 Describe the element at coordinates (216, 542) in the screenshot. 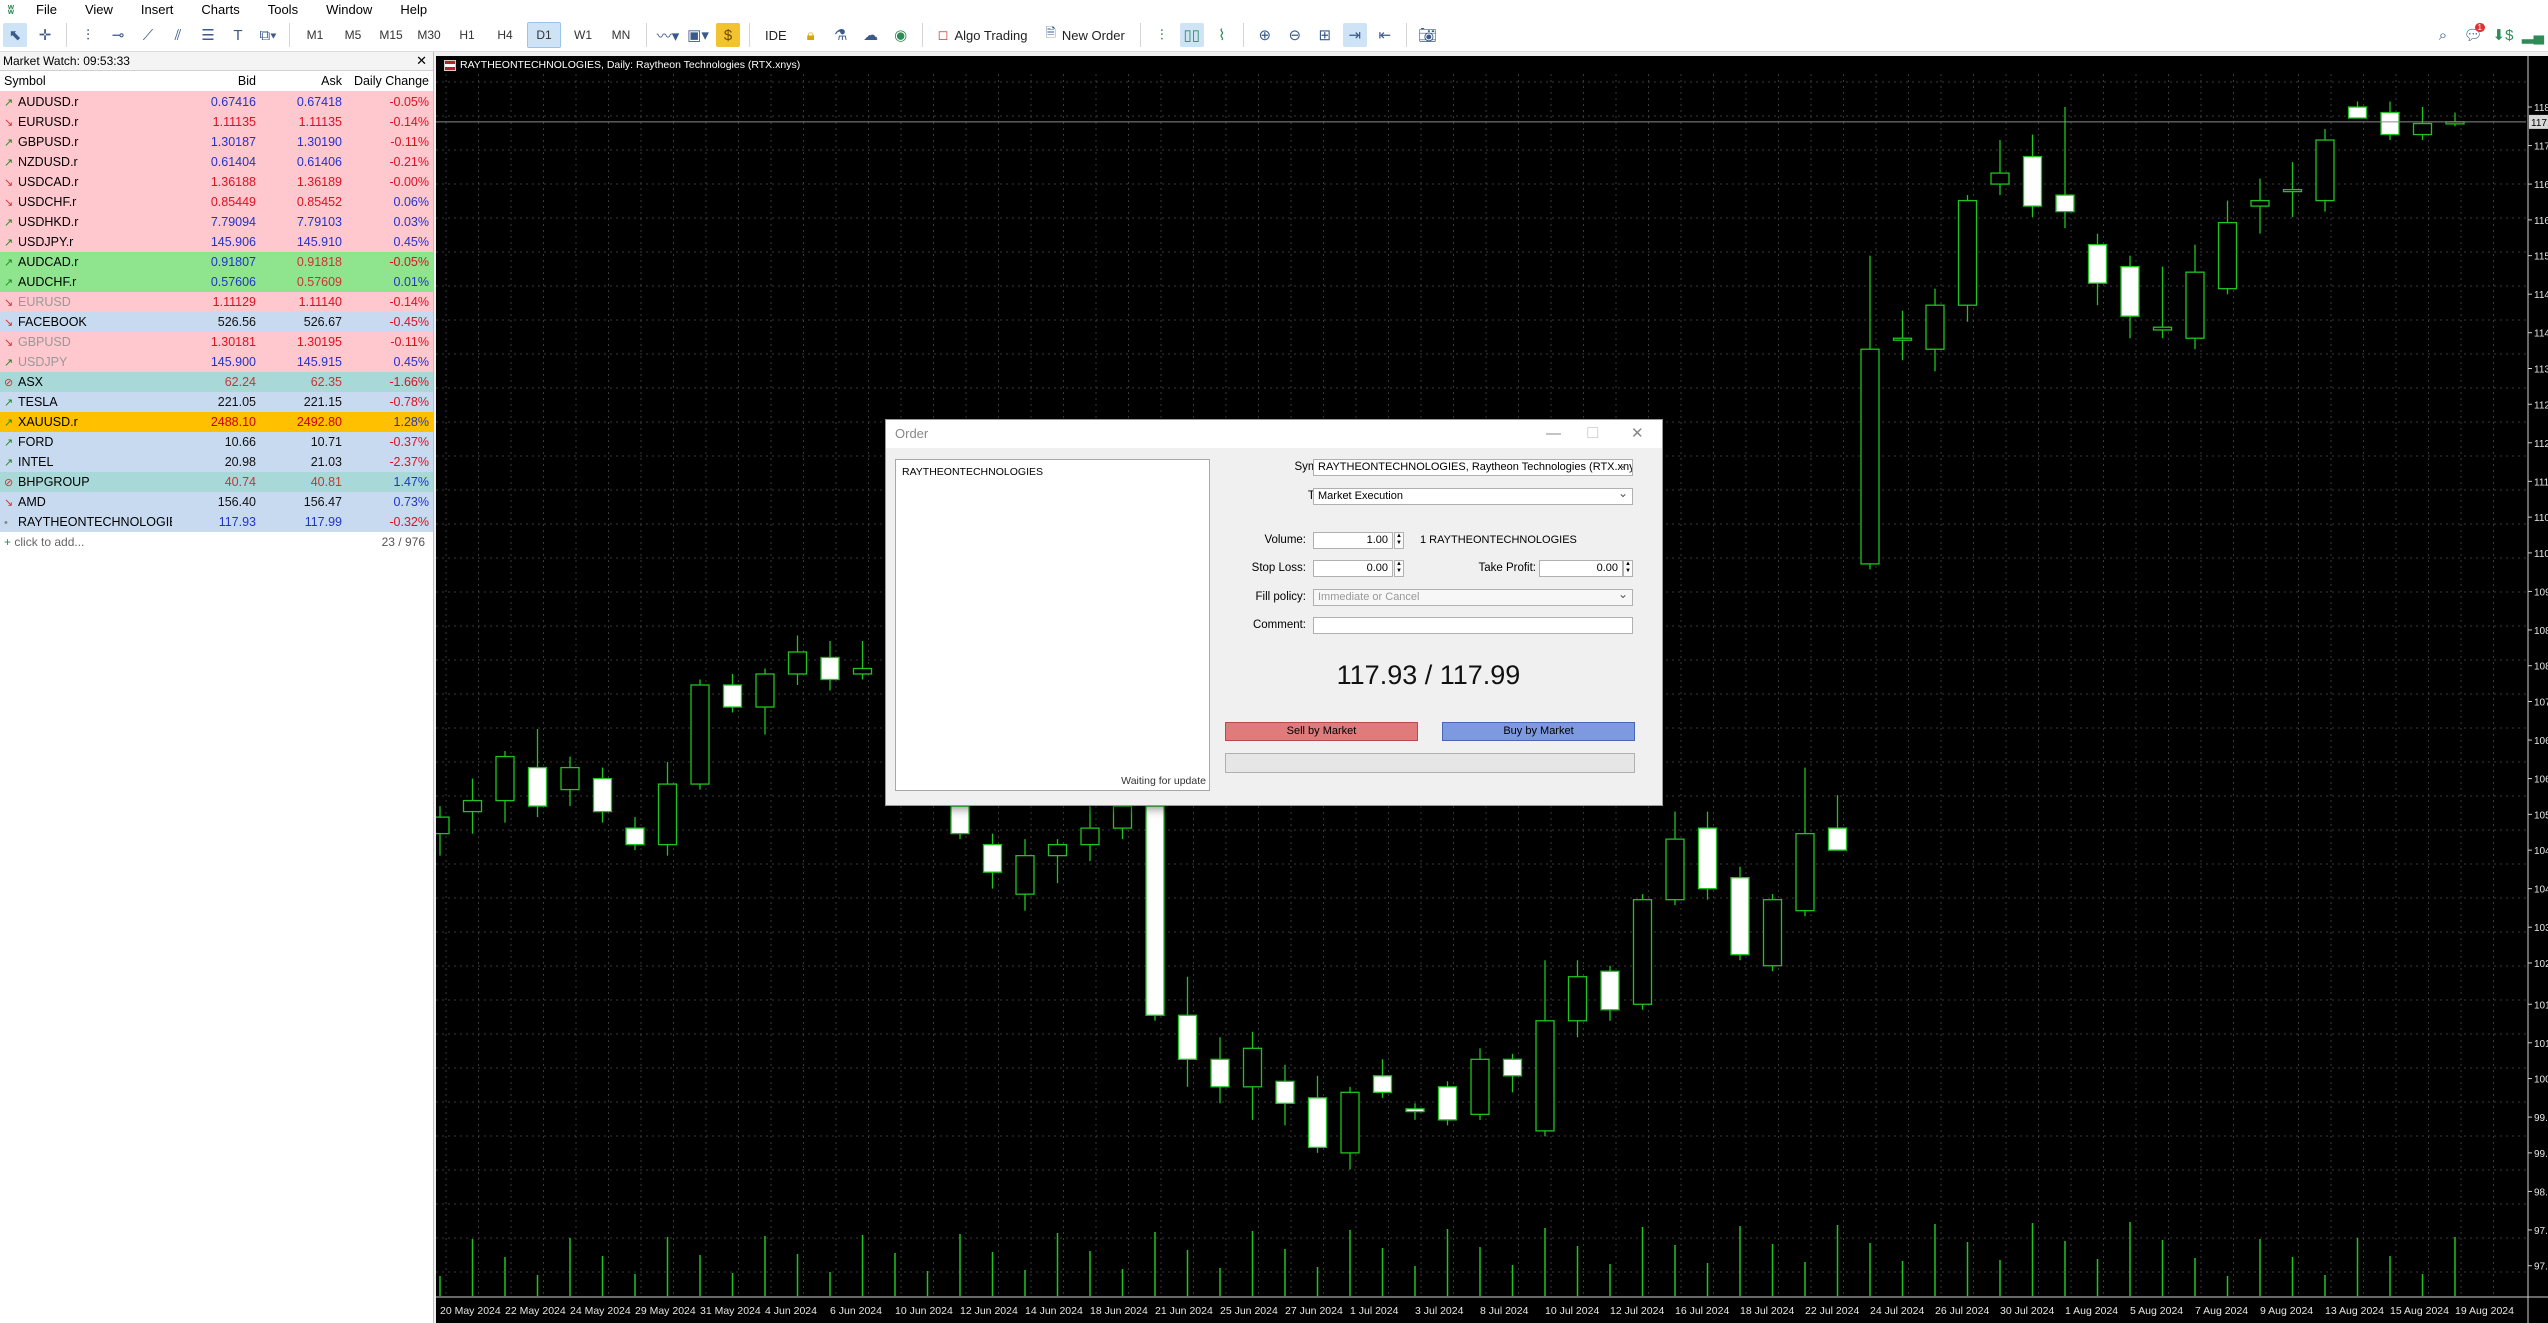

I see `click-to-add-row: + click to add... 23 / 976` at that location.